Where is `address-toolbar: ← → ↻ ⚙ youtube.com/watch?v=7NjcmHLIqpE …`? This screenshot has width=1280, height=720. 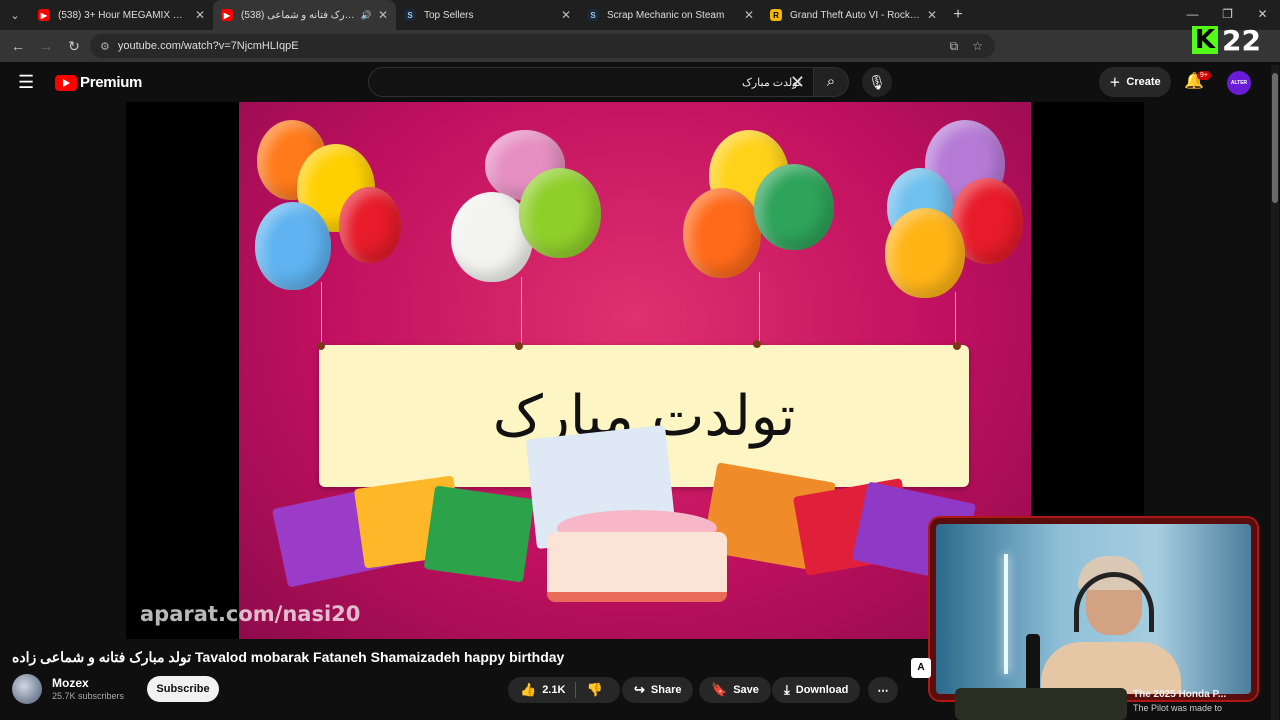
address-toolbar: ← → ↻ ⚙ youtube.com/watch?v=7NjcmHLIqpE … is located at coordinates (640, 56).